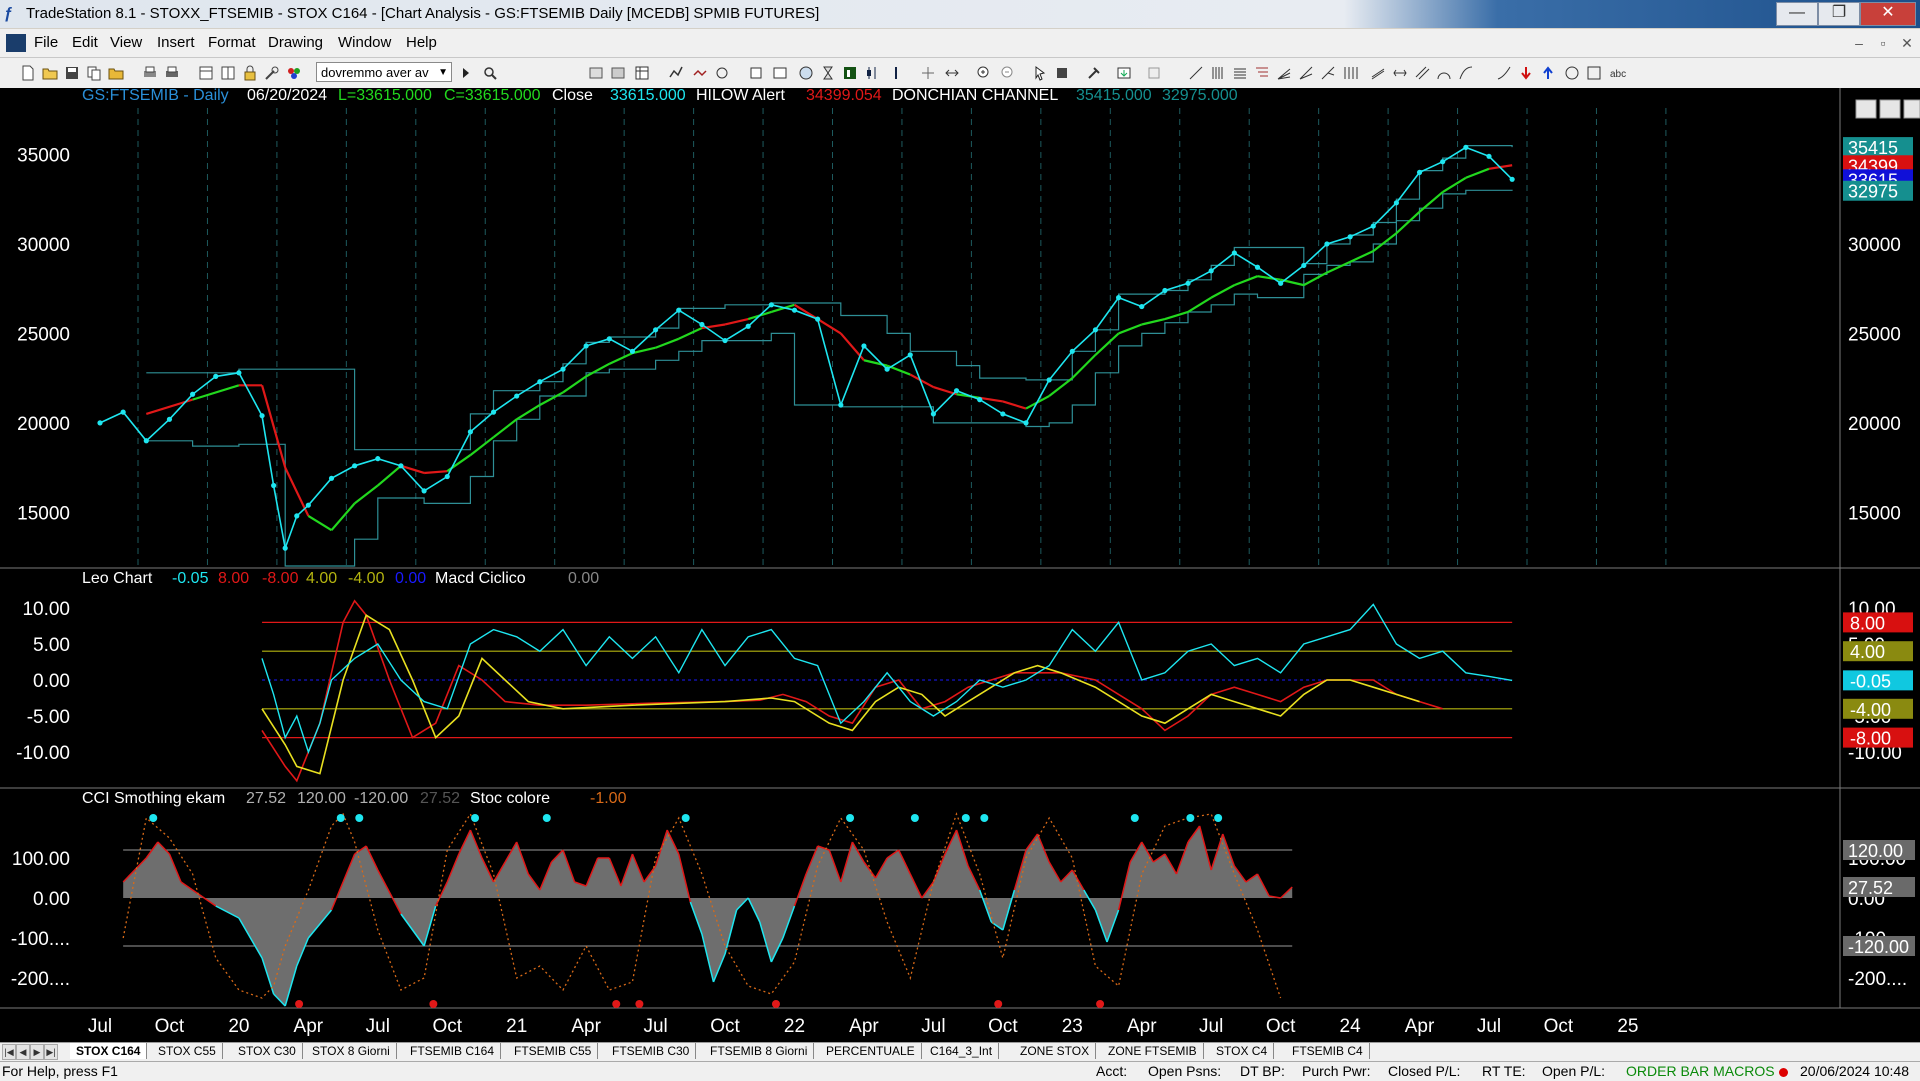 Image resolution: width=1920 pixels, height=1081 pixels. What do you see at coordinates (1400, 73) in the screenshot?
I see `range-icon` at bounding box center [1400, 73].